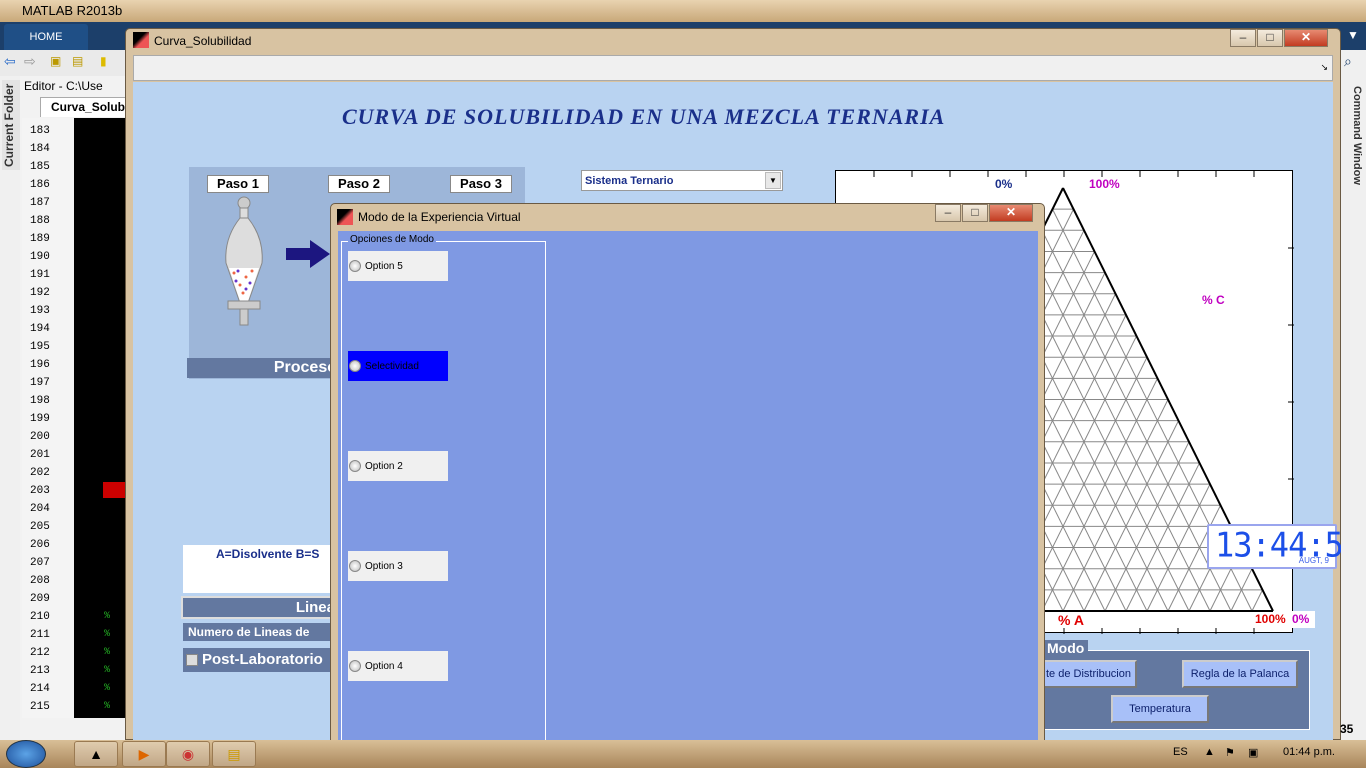 Image resolution: width=1366 pixels, height=768 pixels. I want to click on breakpoint-marker, so click(114, 490).